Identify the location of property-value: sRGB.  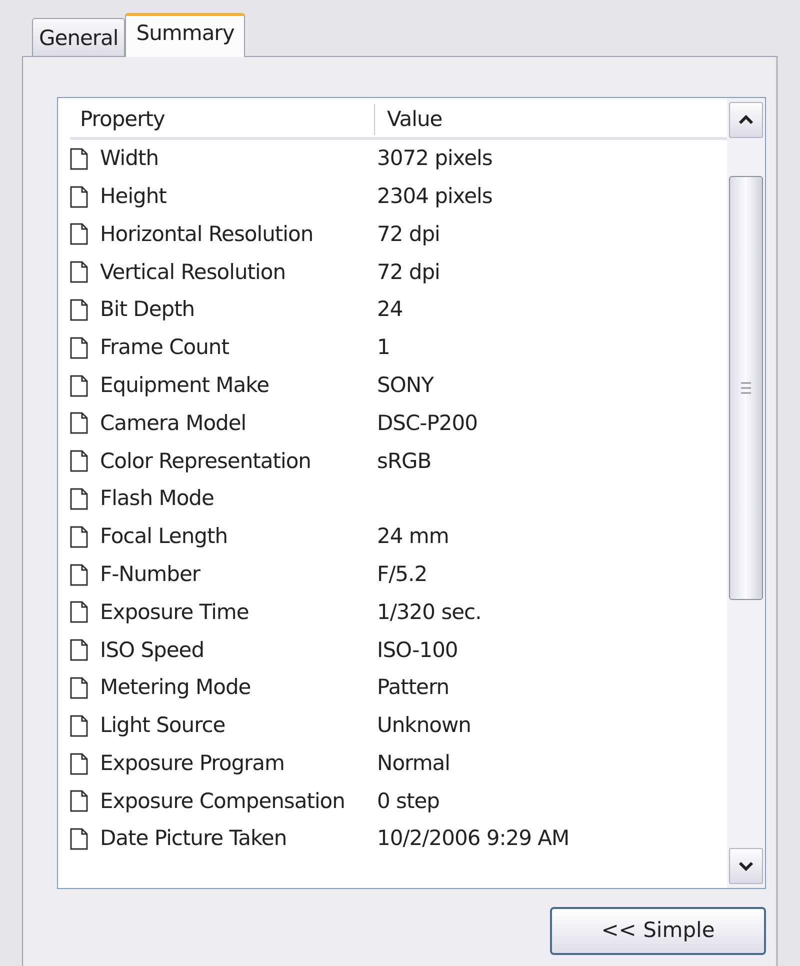
(404, 461).